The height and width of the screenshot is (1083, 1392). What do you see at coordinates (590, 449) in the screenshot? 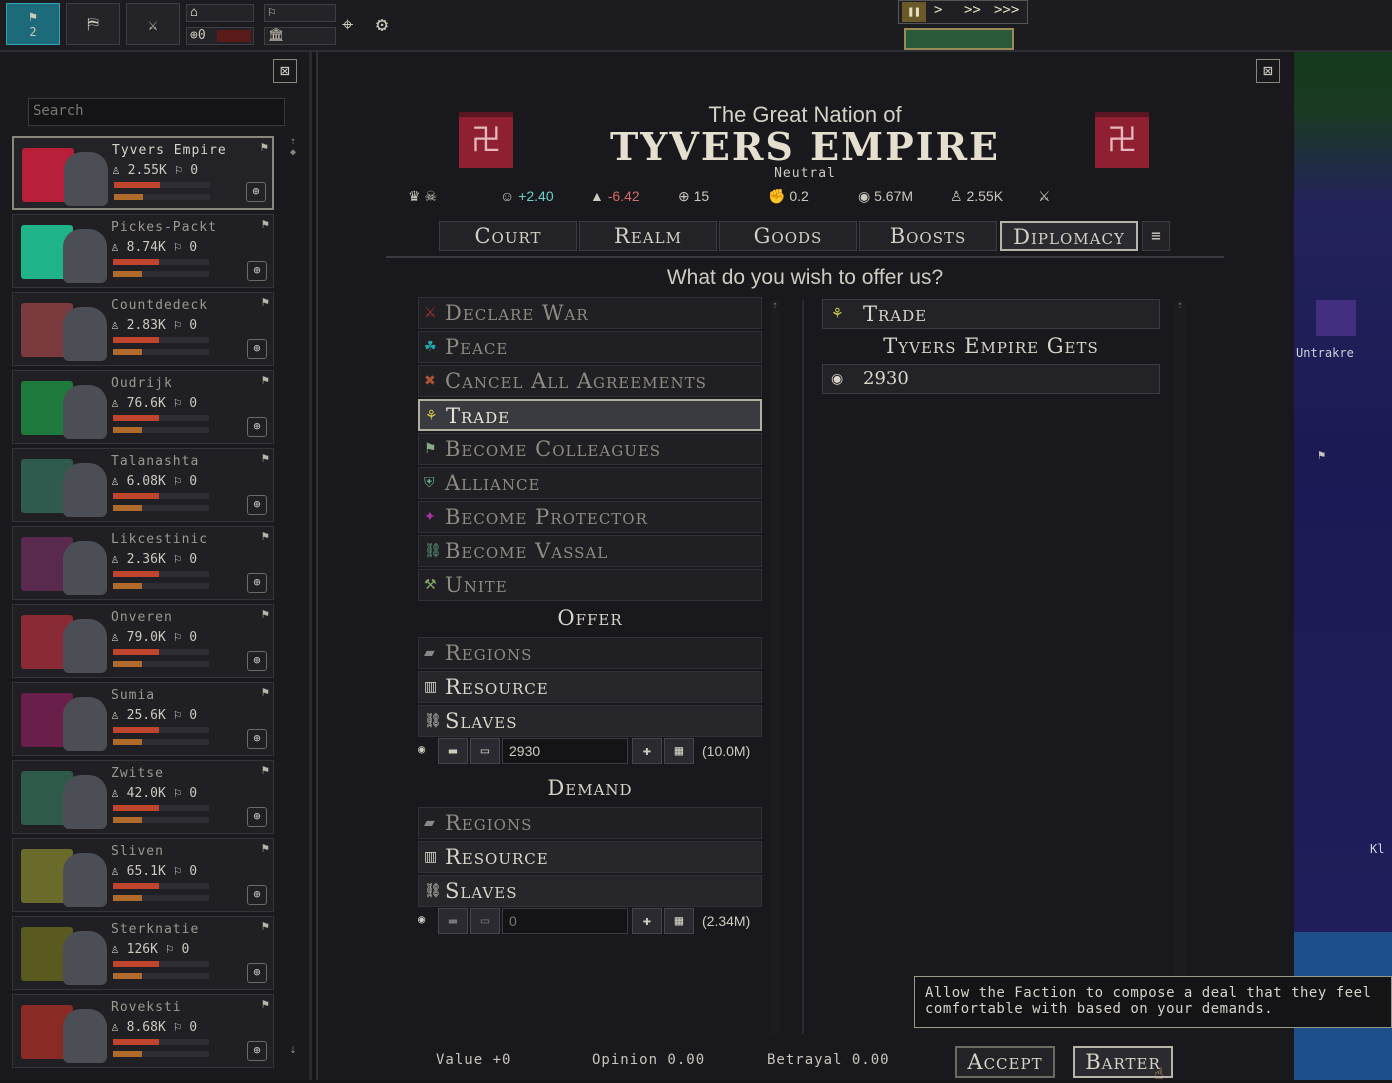
I see `option-become-colleagues: ⚑ Become Colleagues` at bounding box center [590, 449].